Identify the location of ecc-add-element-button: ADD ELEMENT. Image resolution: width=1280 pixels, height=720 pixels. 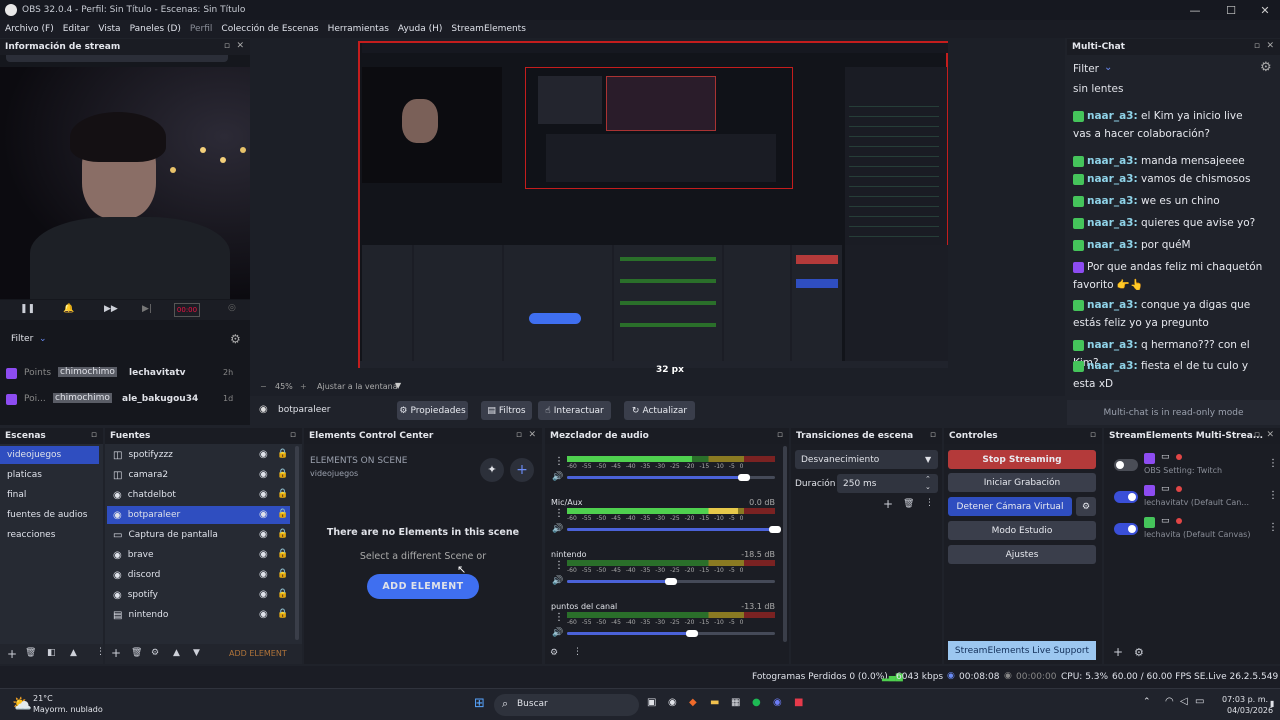
(423, 586).